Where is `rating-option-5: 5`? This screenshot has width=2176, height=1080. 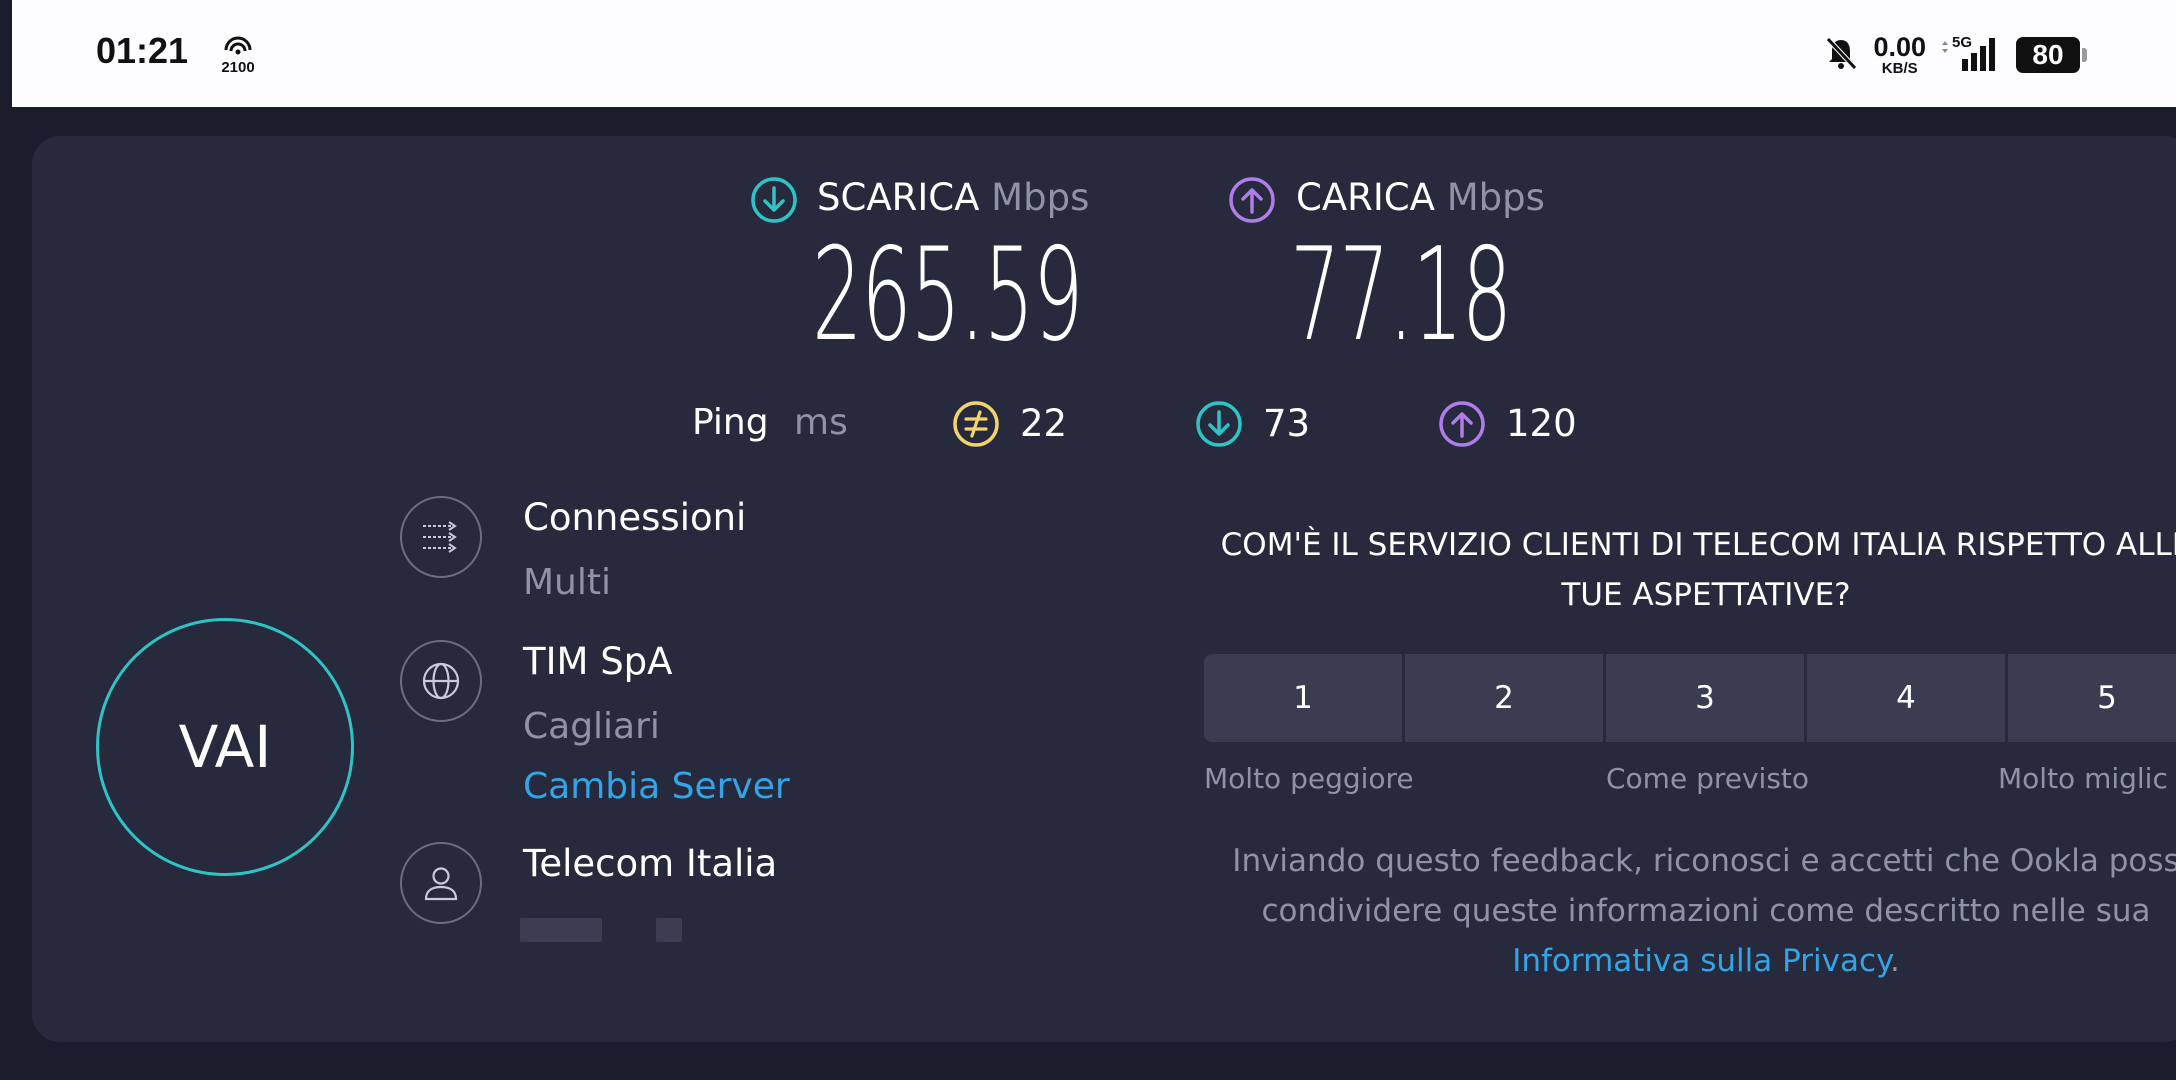
rating-option-5: 5 is located at coordinates (2092, 698).